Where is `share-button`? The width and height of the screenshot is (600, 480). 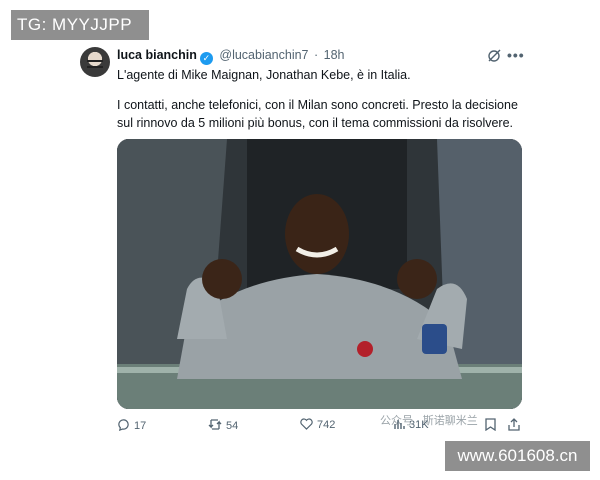
share-button is located at coordinates (514, 425).